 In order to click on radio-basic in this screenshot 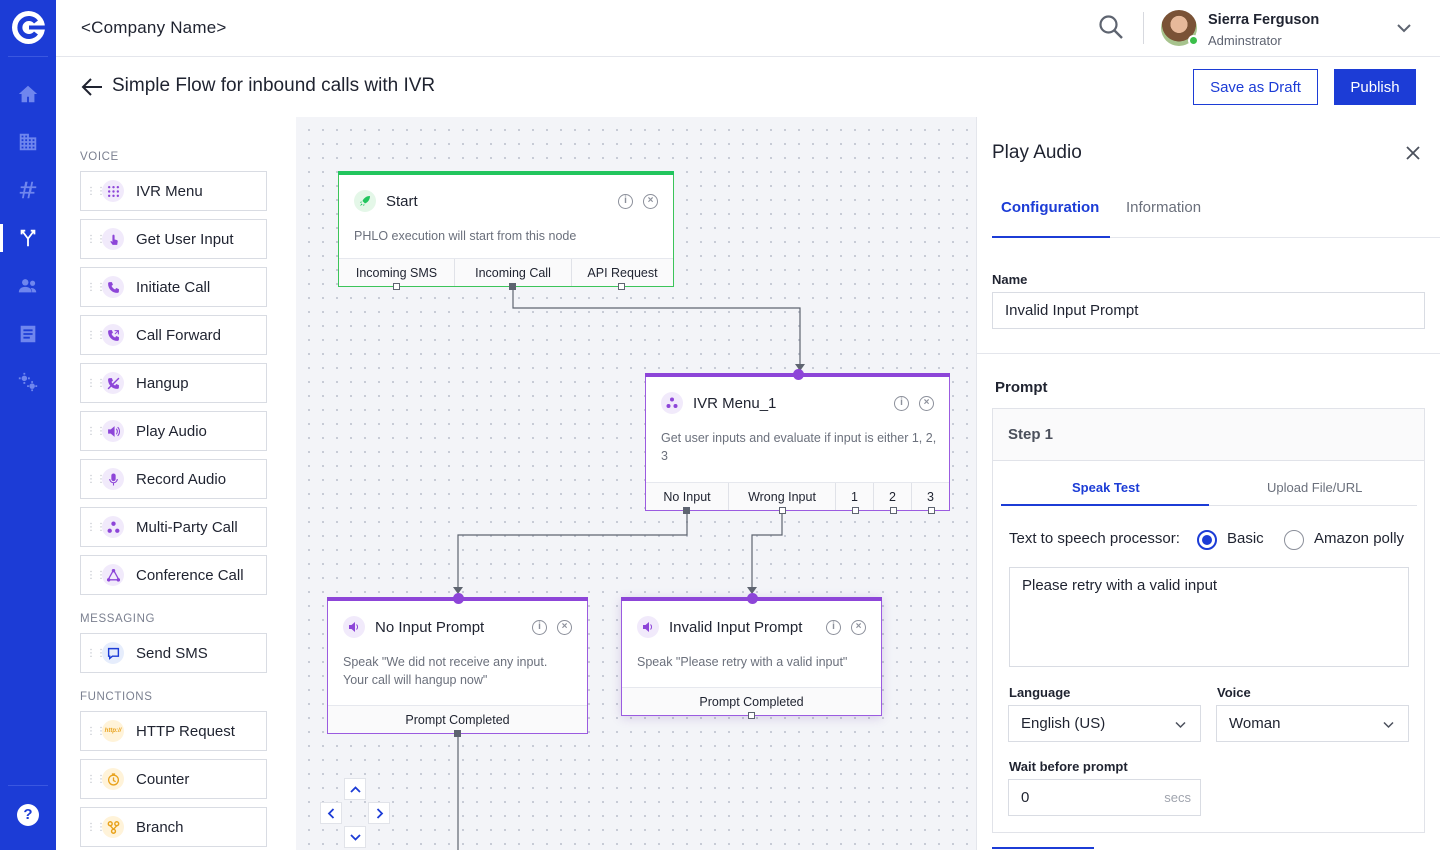, I will do `click(1207, 540)`.